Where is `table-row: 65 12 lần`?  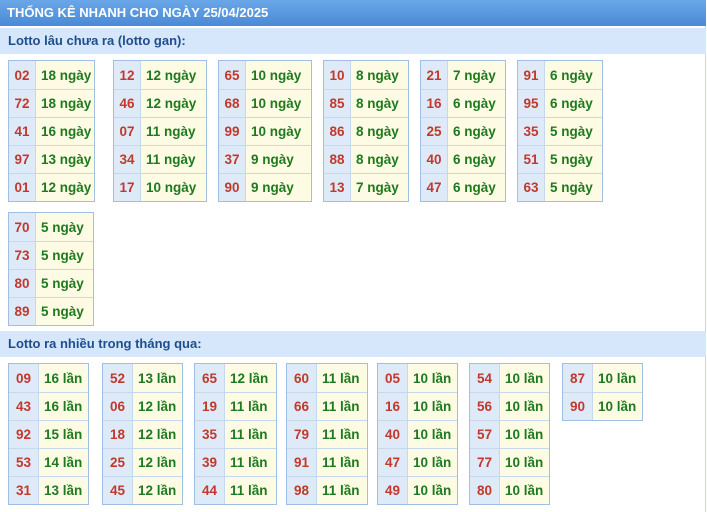
table-row: 65 12 lần is located at coordinates (235, 378).